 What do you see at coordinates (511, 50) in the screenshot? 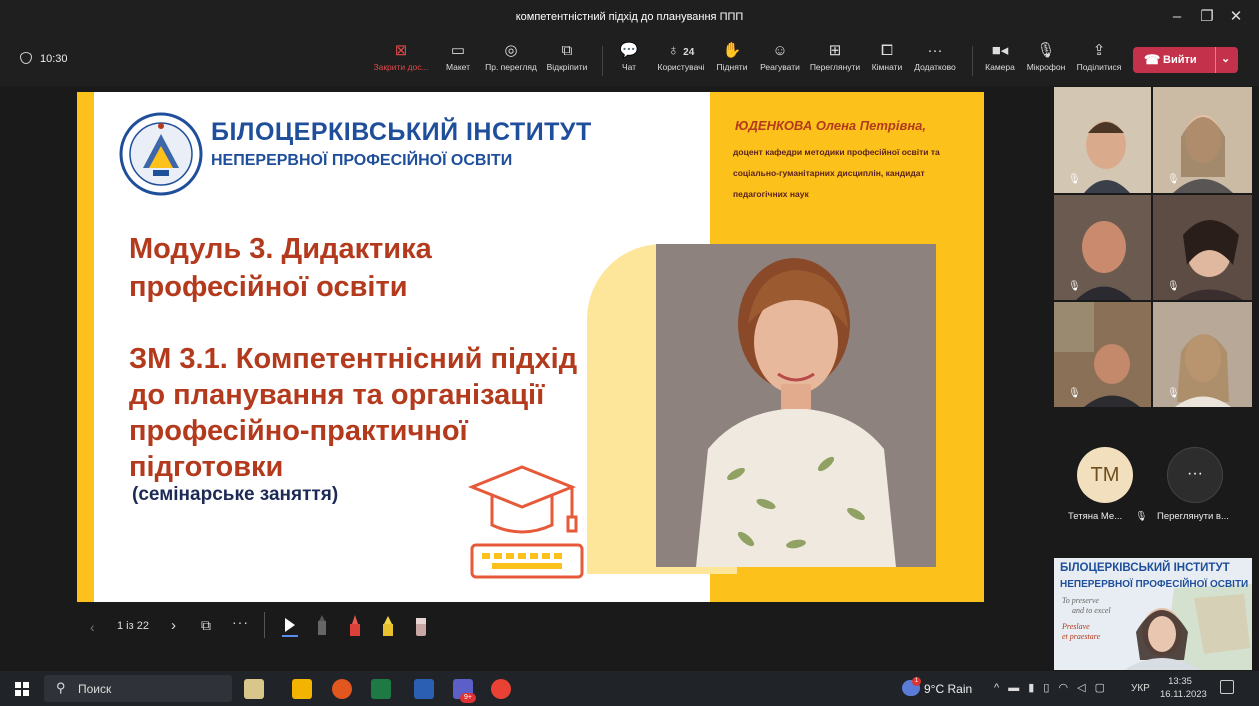
I see `preview-icon: ◎` at bounding box center [511, 50].